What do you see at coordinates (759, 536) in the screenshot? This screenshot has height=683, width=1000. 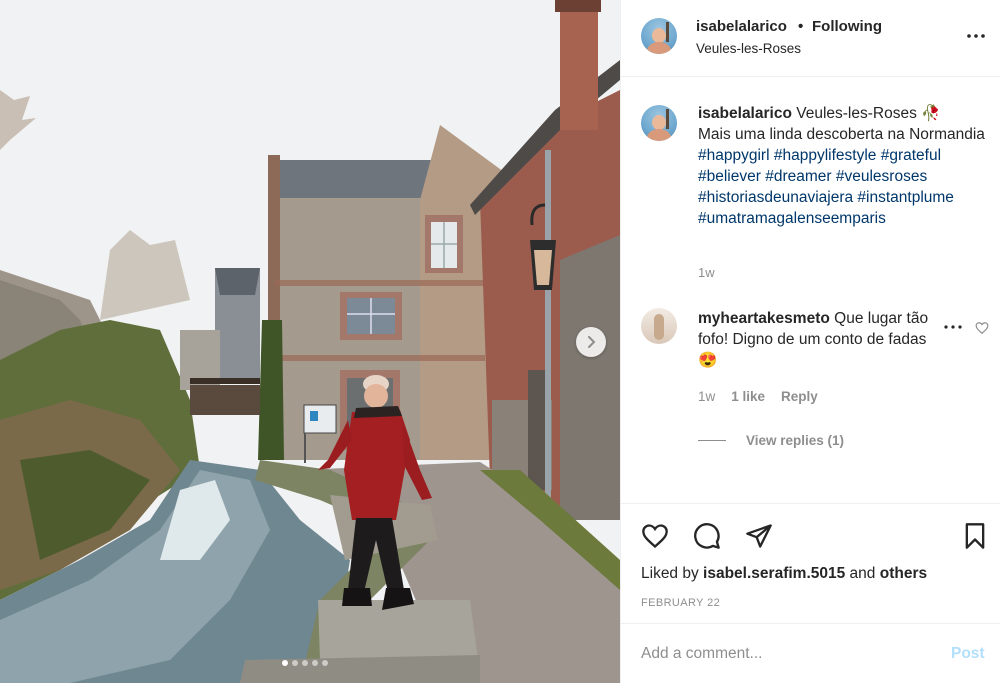 I see `paper-plane-icon` at bounding box center [759, 536].